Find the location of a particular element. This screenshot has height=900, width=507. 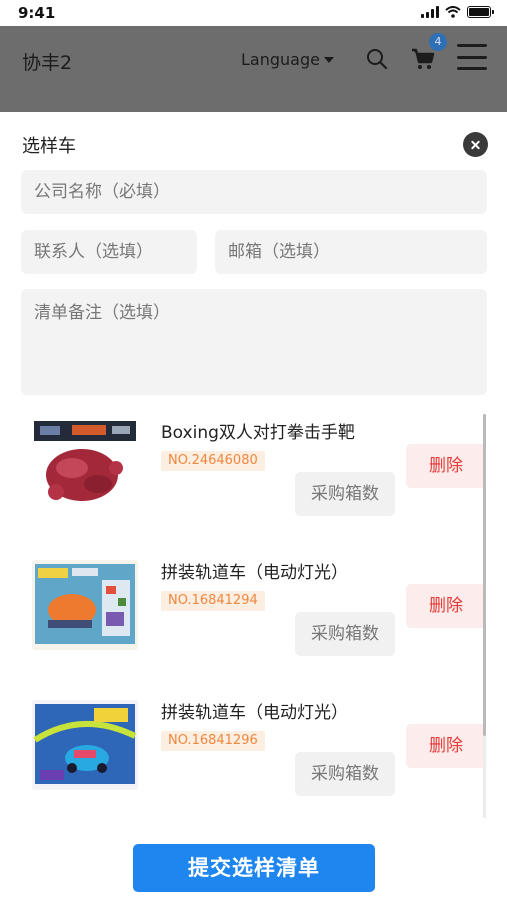

language-selector: Language is located at coordinates (287, 59).